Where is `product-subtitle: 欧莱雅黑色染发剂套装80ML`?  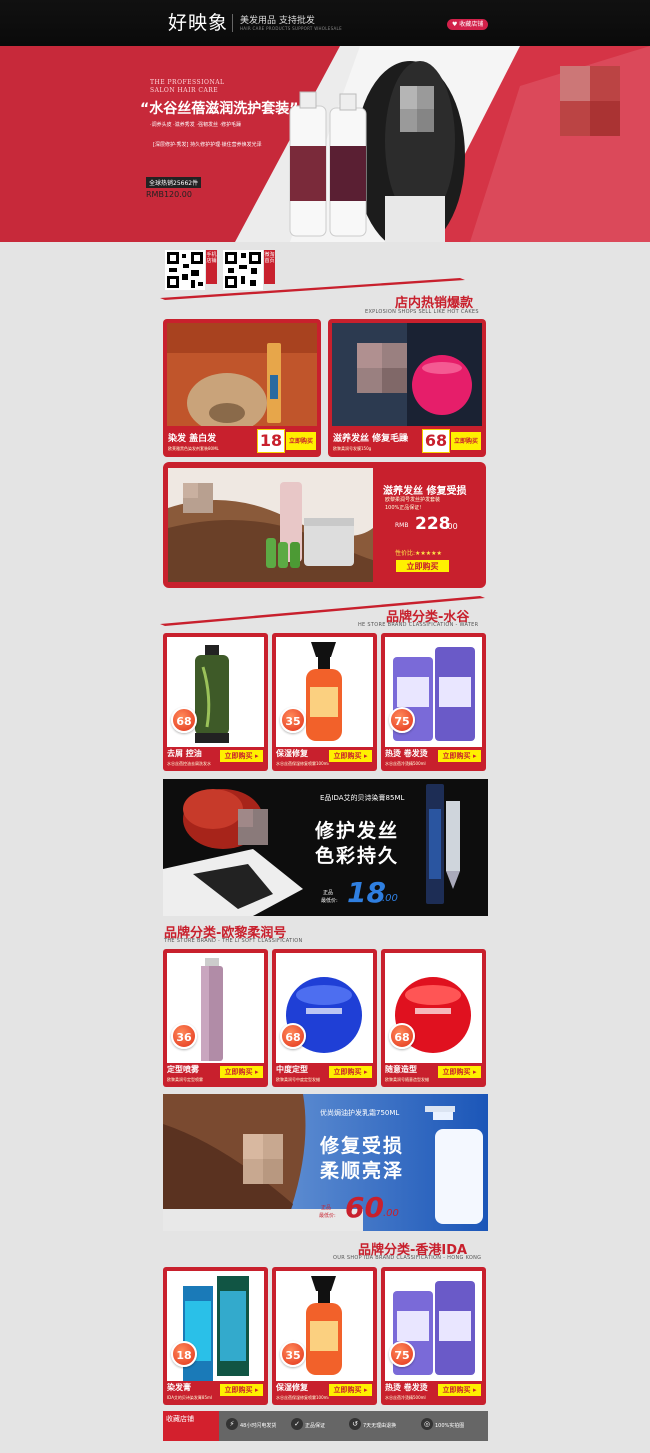
product-subtitle: 欧莱雅黑色染发剂套装80ML is located at coordinates (193, 448).